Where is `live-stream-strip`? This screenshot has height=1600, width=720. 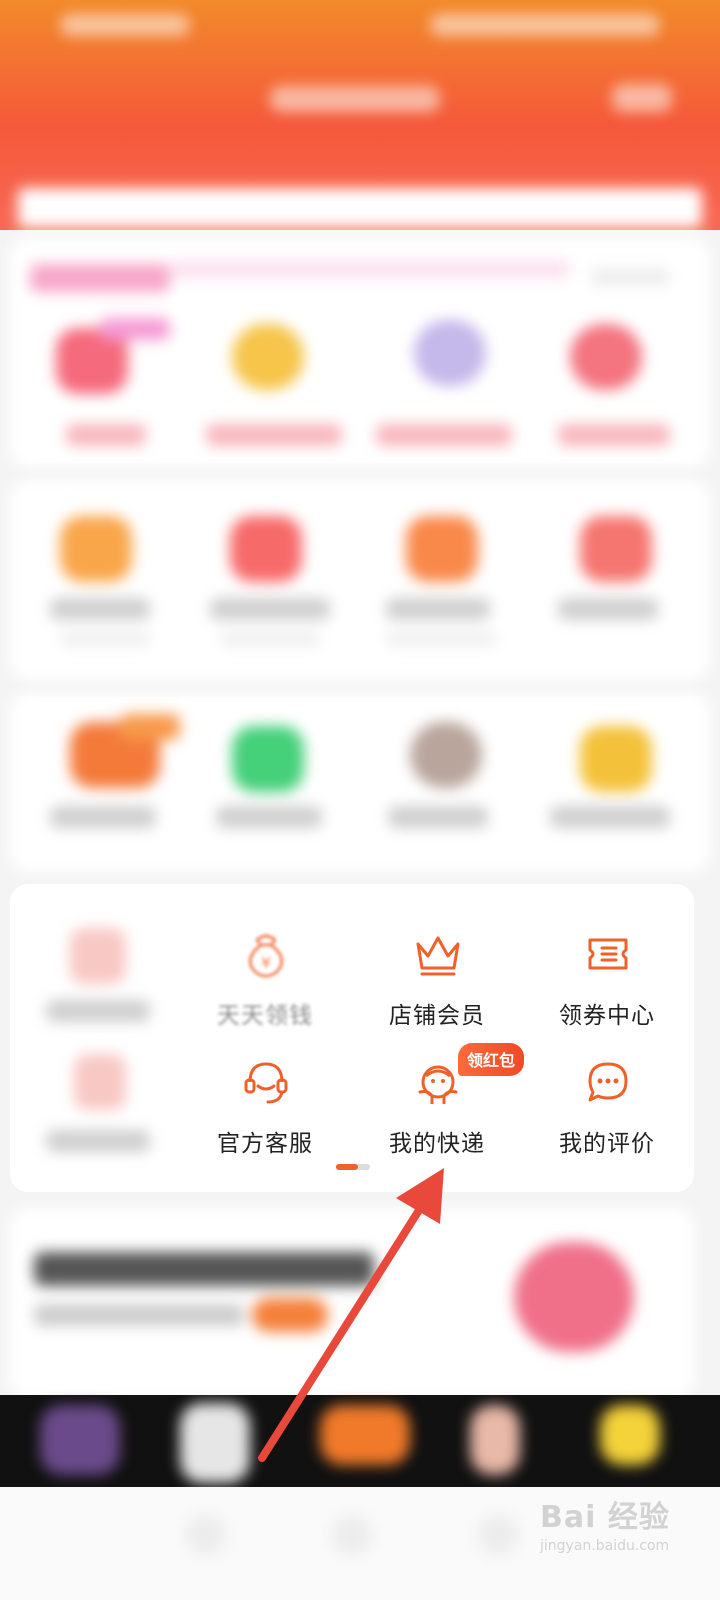
live-stream-strip is located at coordinates (360, 1441).